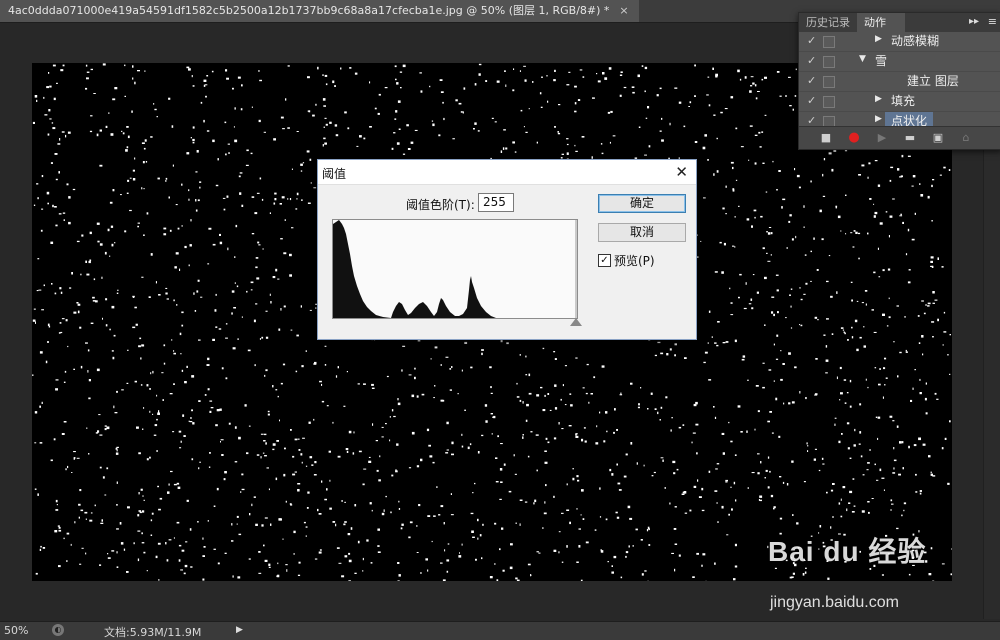  What do you see at coordinates (604, 260) in the screenshot?
I see `preview-check-icon: ✓` at bounding box center [604, 260].